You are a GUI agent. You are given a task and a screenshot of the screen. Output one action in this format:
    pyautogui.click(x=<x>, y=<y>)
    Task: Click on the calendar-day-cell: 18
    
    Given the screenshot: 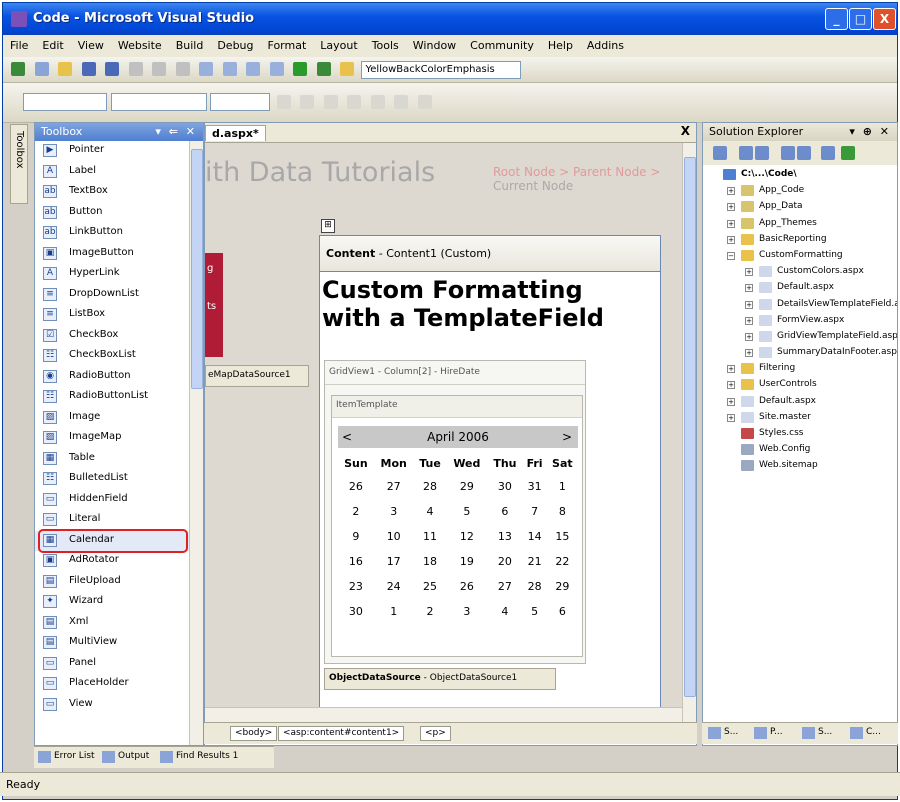 What is the action you would take?
    pyautogui.click(x=430, y=561)
    